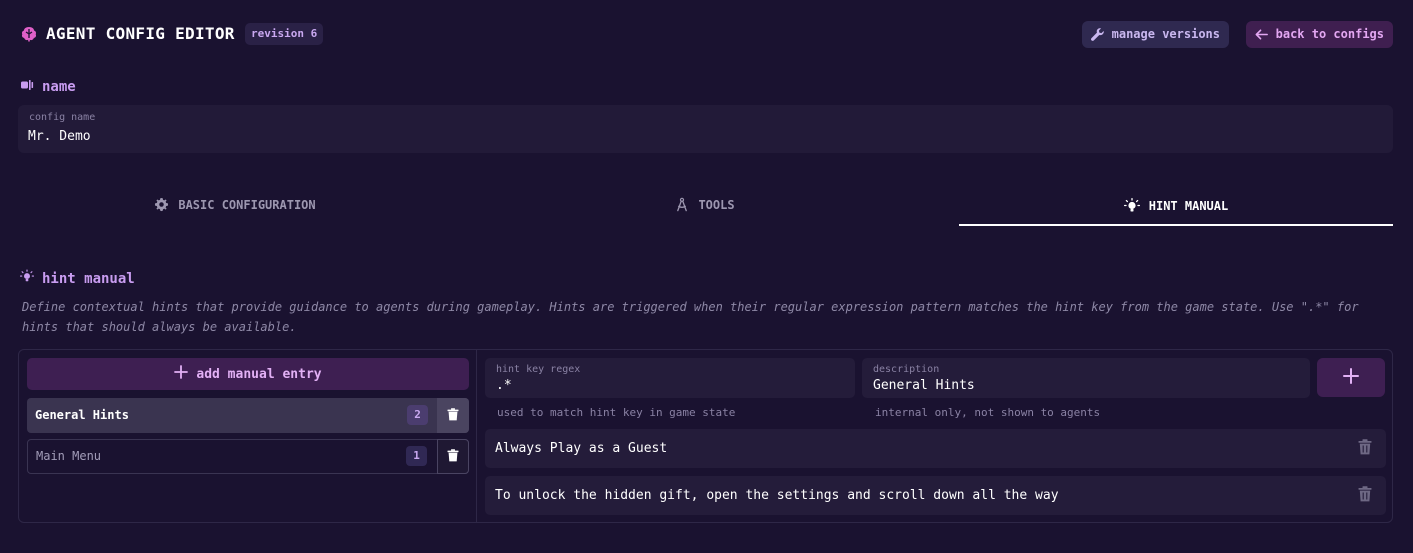 The width and height of the screenshot is (1413, 553). What do you see at coordinates (716, 204) in the screenshot?
I see `tab-tools-label: TOOLS` at bounding box center [716, 204].